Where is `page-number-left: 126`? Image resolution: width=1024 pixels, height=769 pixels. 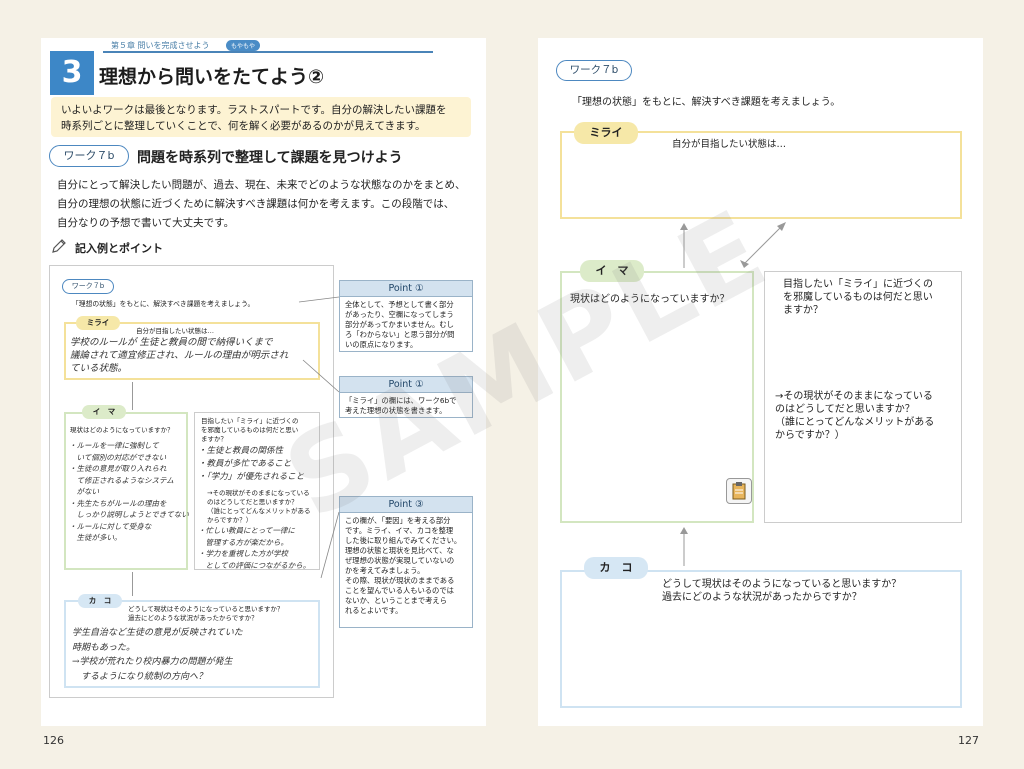
page-number-left: 126 is located at coordinates (53, 740).